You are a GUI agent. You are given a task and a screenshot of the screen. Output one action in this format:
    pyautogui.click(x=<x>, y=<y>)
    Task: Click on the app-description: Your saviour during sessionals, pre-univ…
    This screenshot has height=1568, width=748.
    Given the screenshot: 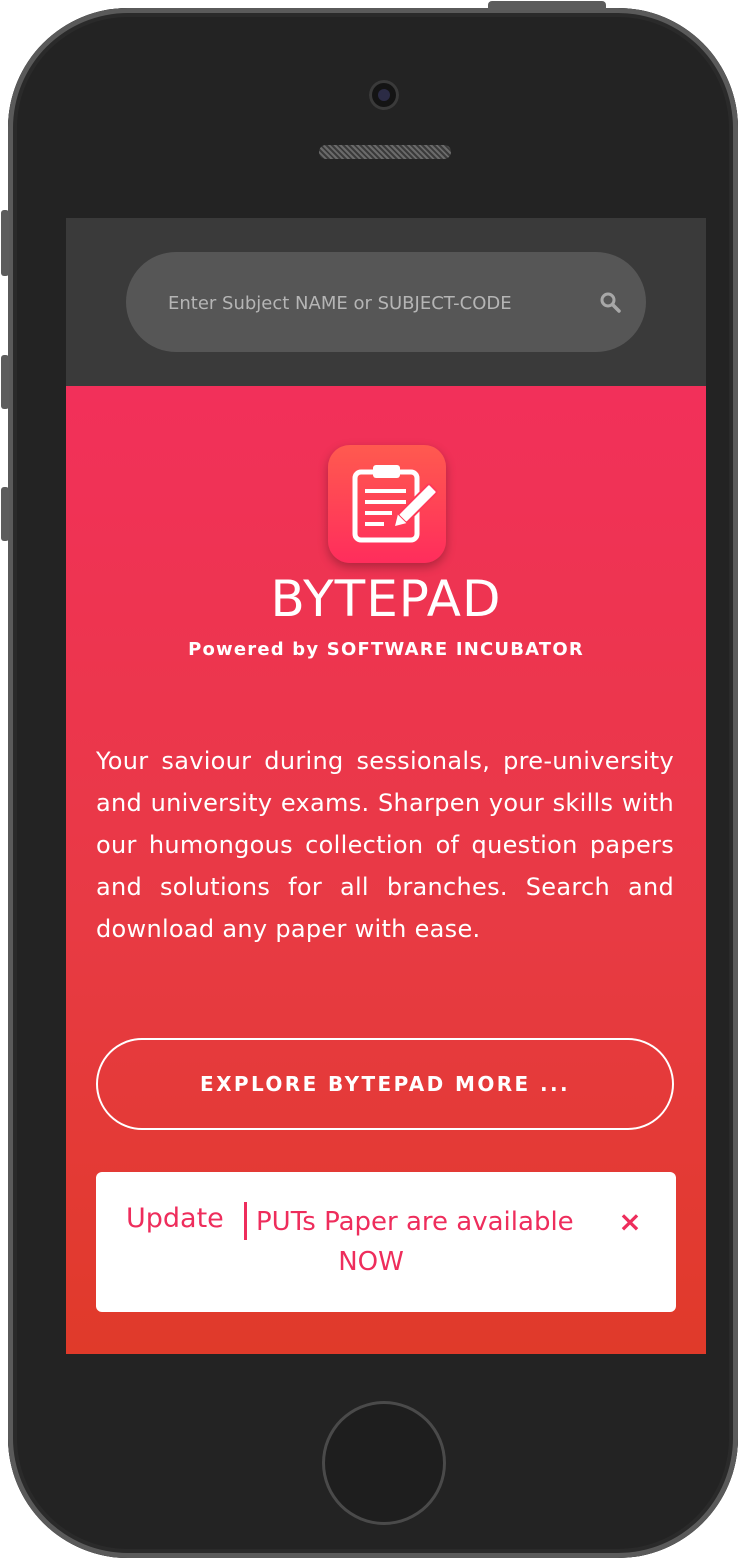 What is the action you would take?
    pyautogui.click(x=385, y=845)
    